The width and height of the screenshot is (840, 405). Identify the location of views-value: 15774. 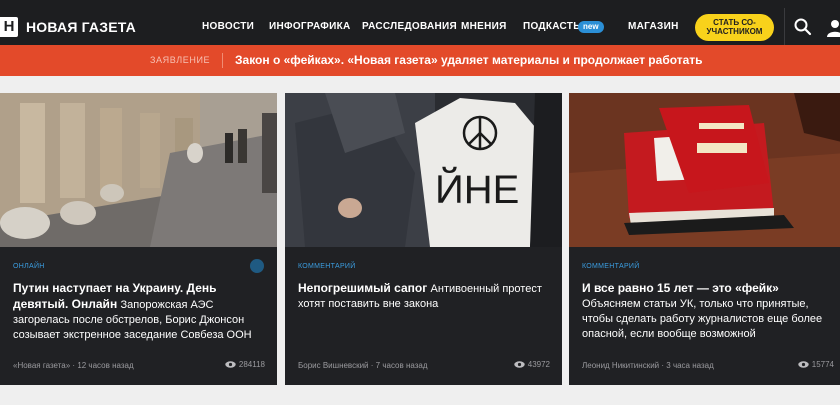
(822, 364).